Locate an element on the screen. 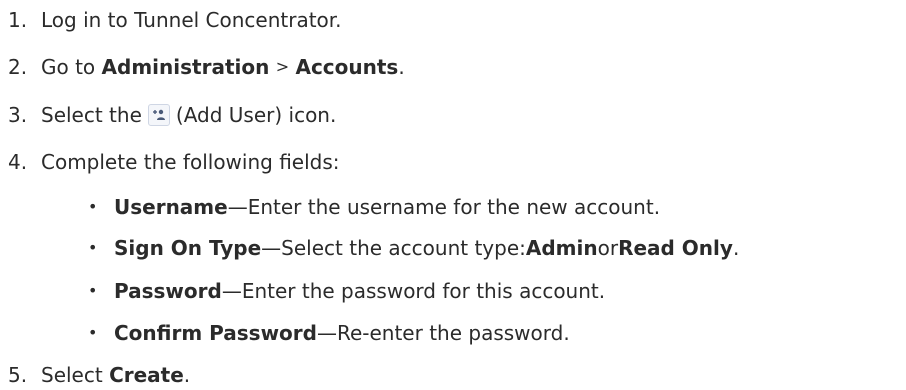 Image resolution: width=906 pixels, height=390 pixels. field-desc: —Re-enter the password. is located at coordinates (443, 333).